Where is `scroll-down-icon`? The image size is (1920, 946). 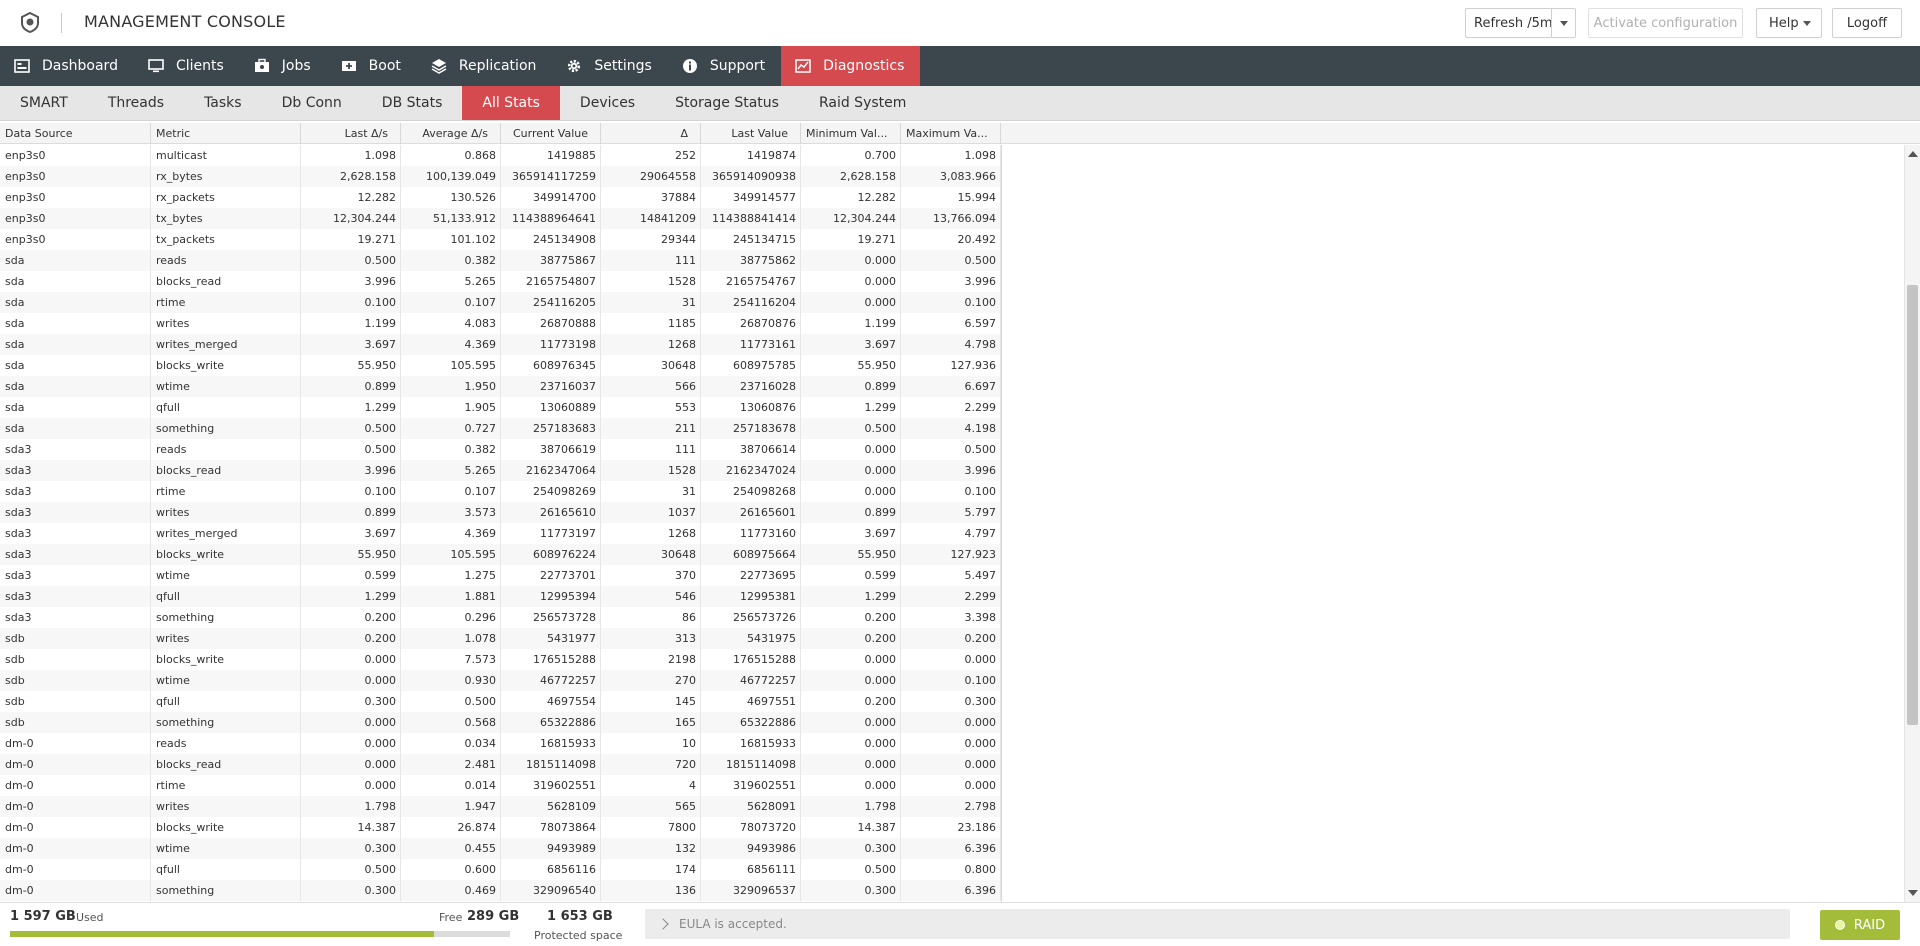
scroll-down-icon is located at coordinates (1913, 893).